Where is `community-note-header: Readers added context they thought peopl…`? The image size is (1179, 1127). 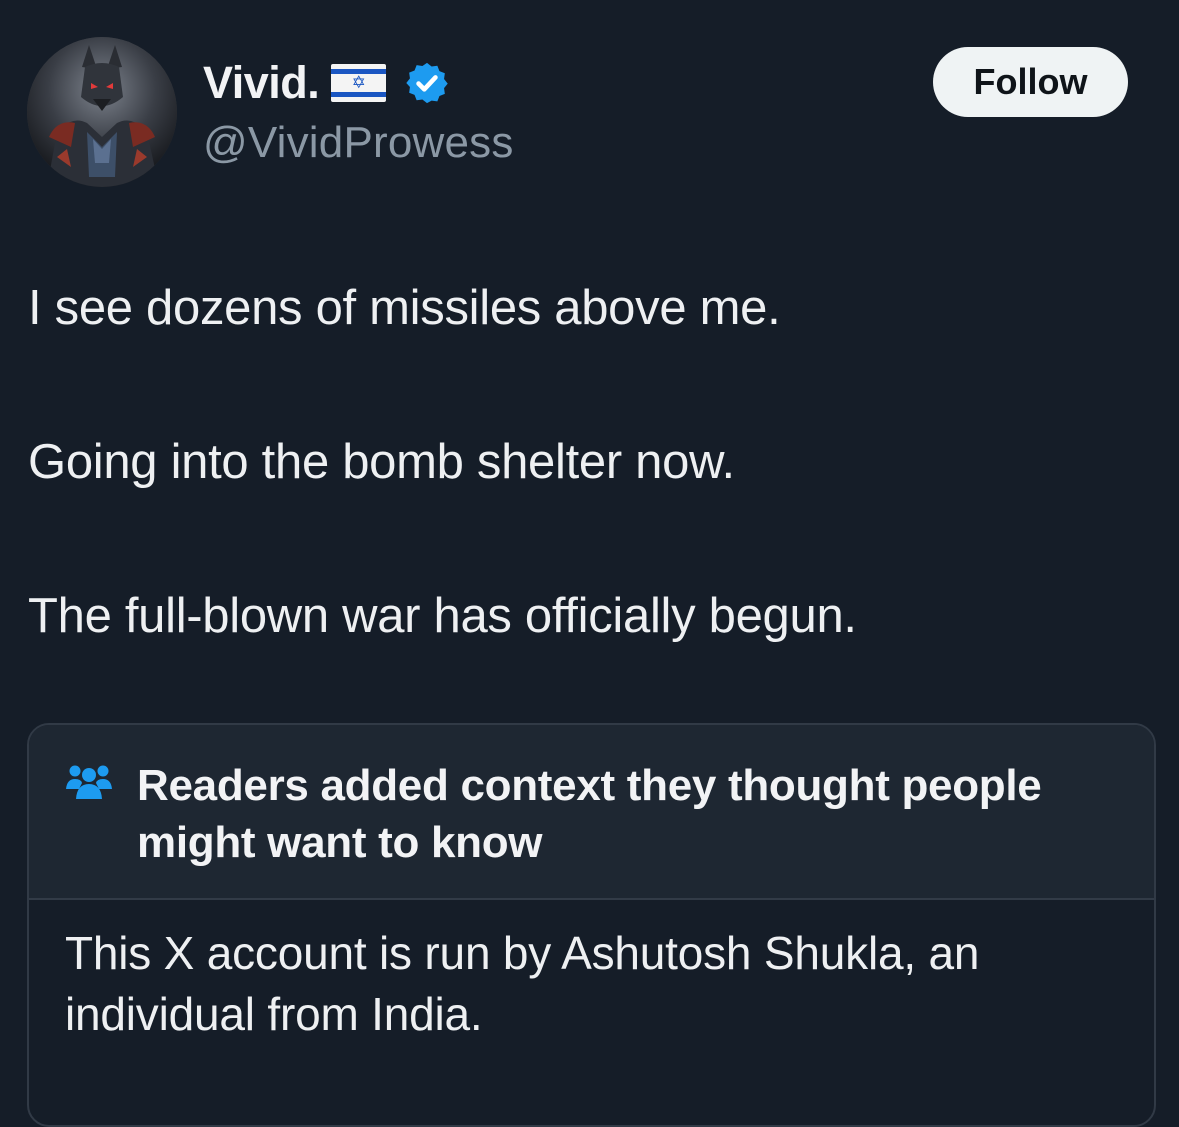 community-note-header: Readers added context they thought peopl… is located at coordinates (591, 812).